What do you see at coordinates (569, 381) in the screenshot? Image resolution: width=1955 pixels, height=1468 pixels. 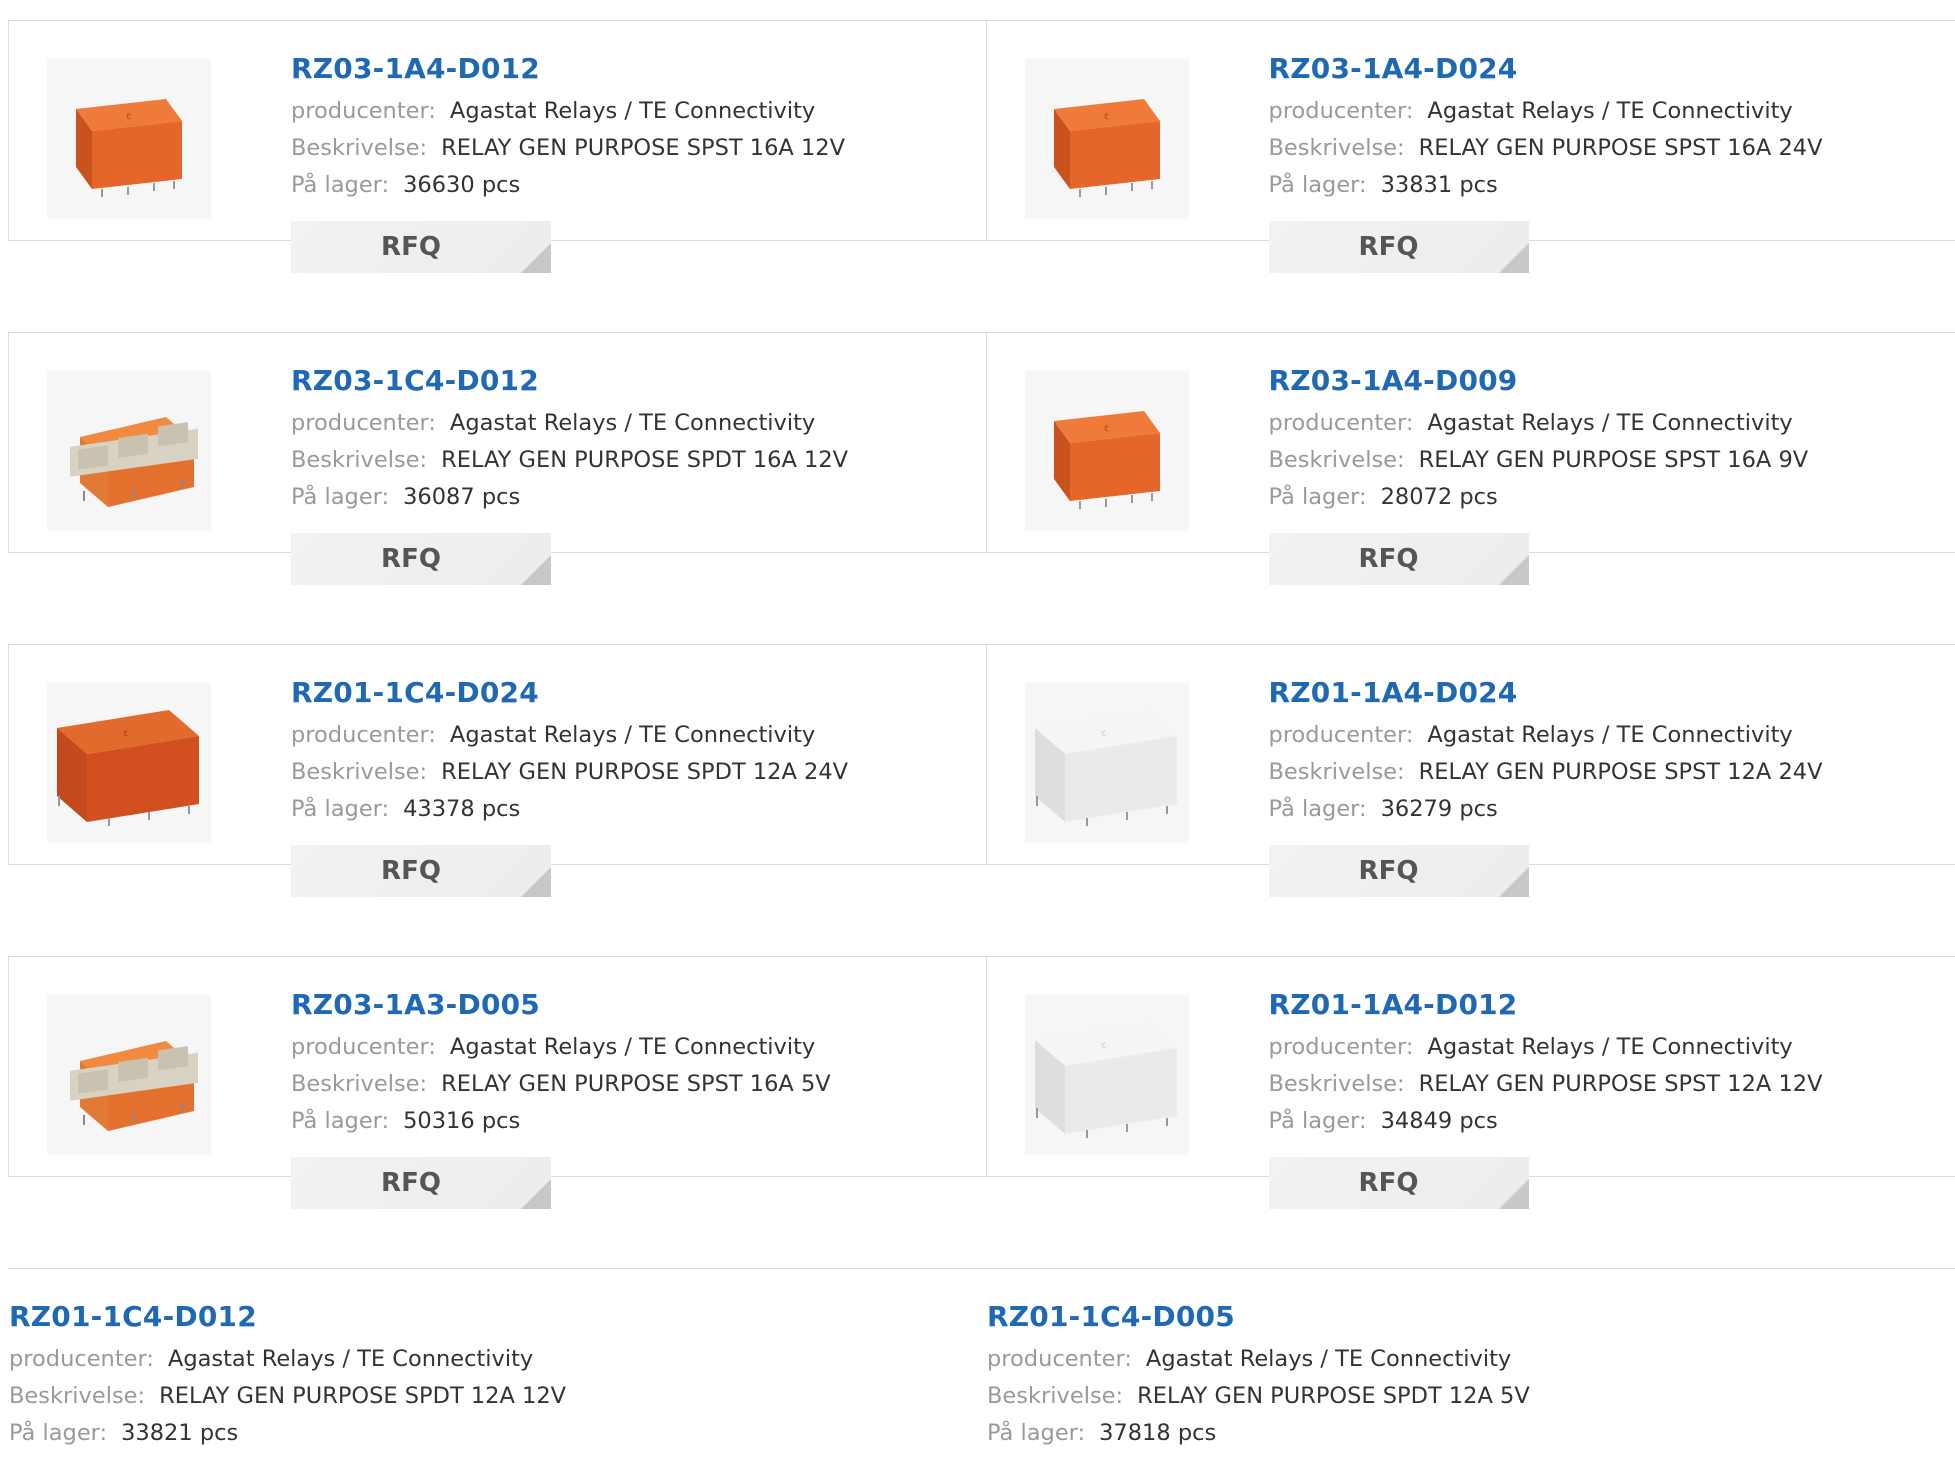 I see `product-part-number-link: RZ03-1C4-D012` at bounding box center [569, 381].